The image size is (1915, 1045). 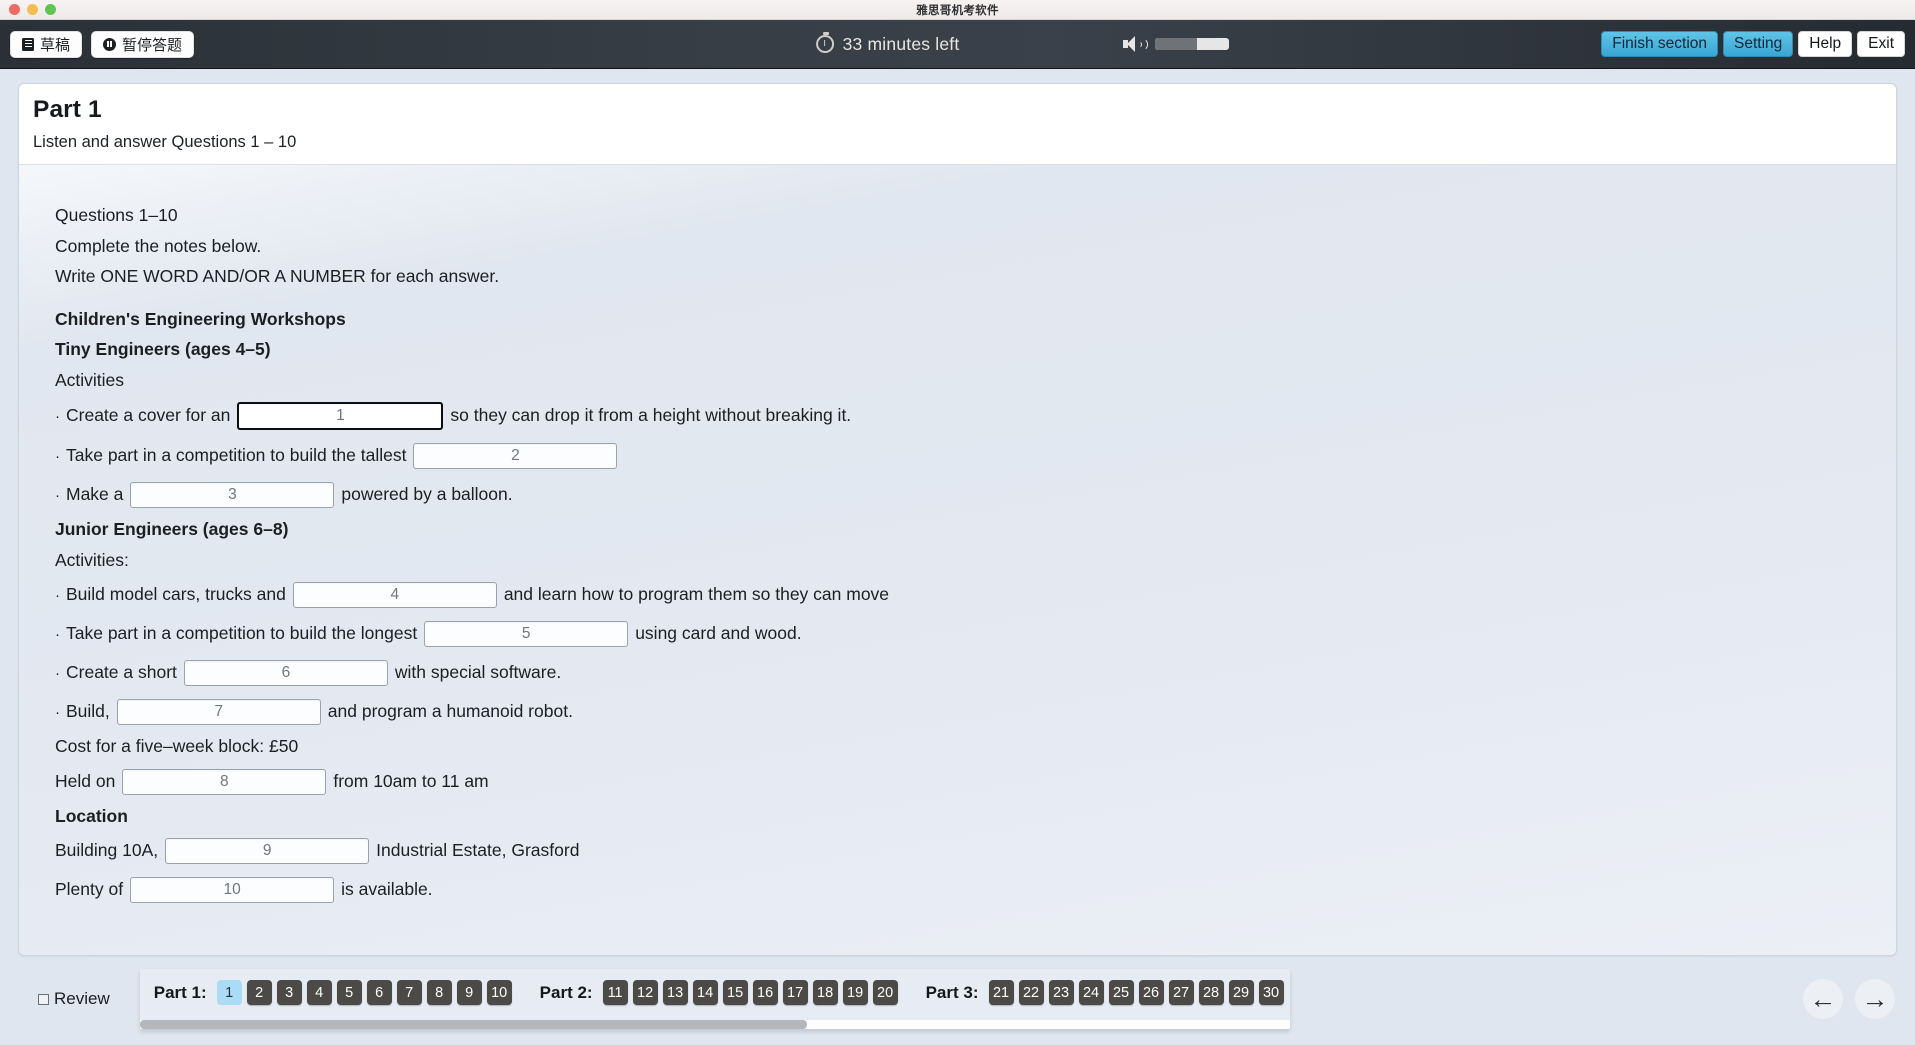 I want to click on question-button-16: 16, so click(x=765, y=992).